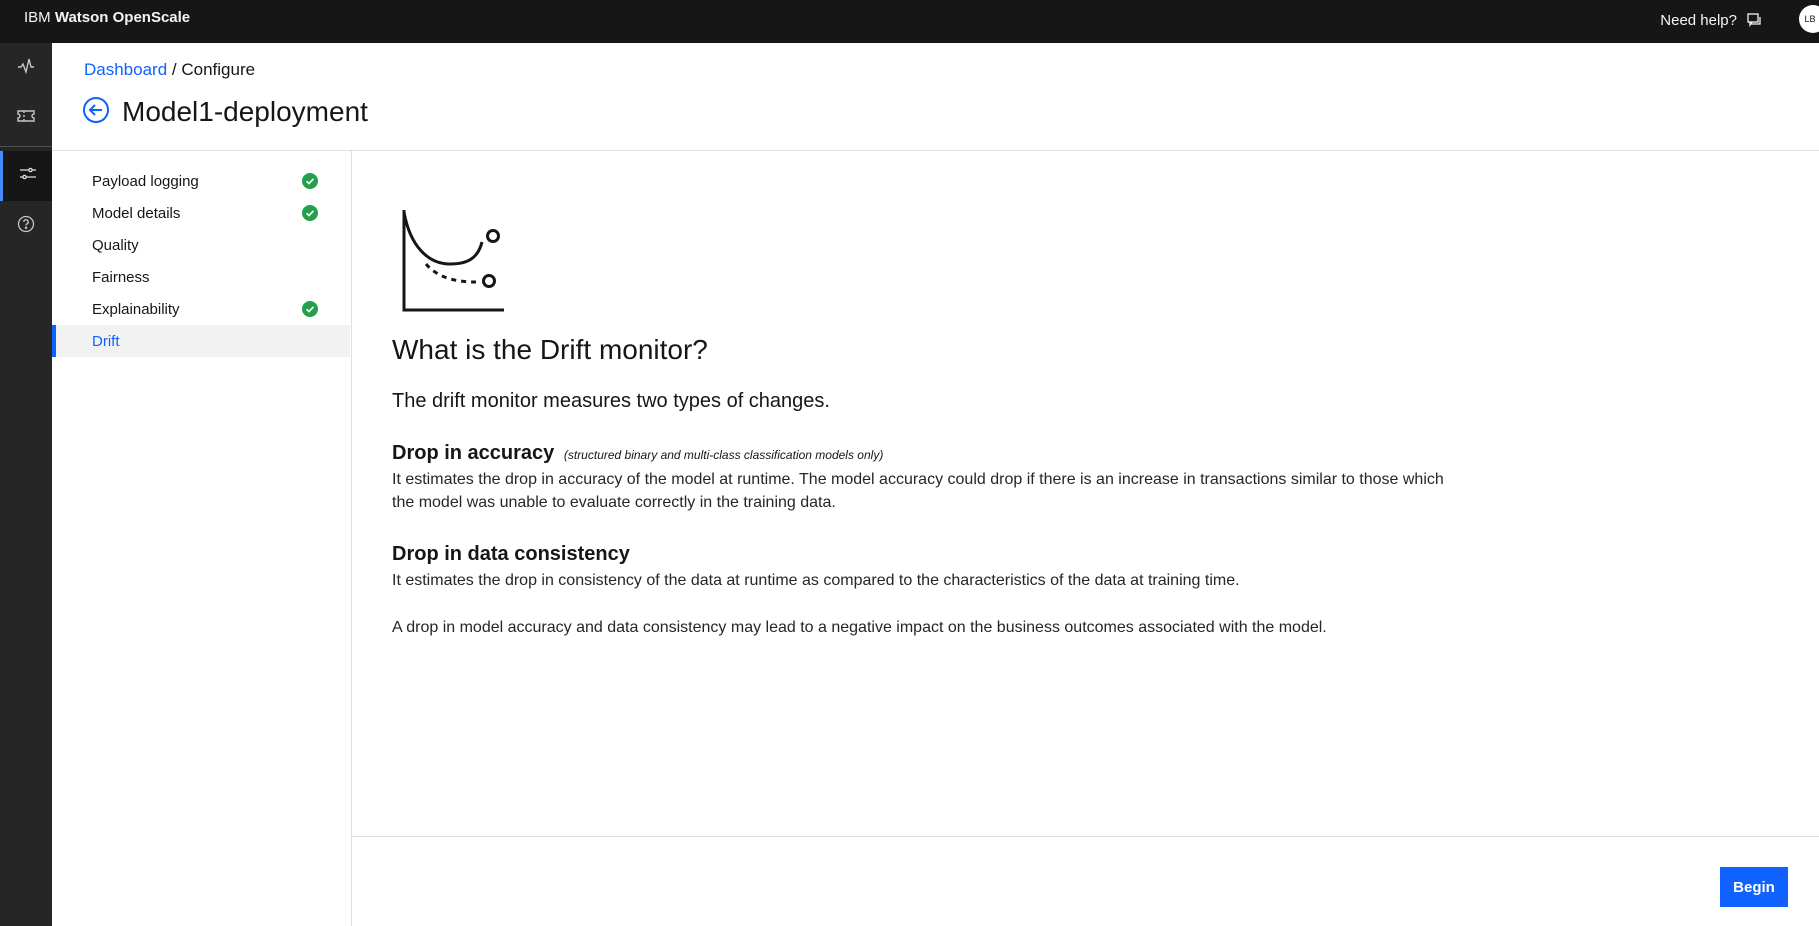 The image size is (1819, 926). Describe the element at coordinates (909, 21) in the screenshot. I see `top-header: IBM Watson OpenScale Need help? LB` at that location.